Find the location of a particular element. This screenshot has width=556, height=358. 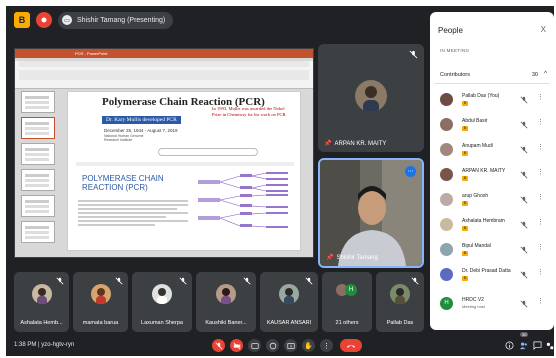

hand-badge-button: B is located at coordinates (22, 20).